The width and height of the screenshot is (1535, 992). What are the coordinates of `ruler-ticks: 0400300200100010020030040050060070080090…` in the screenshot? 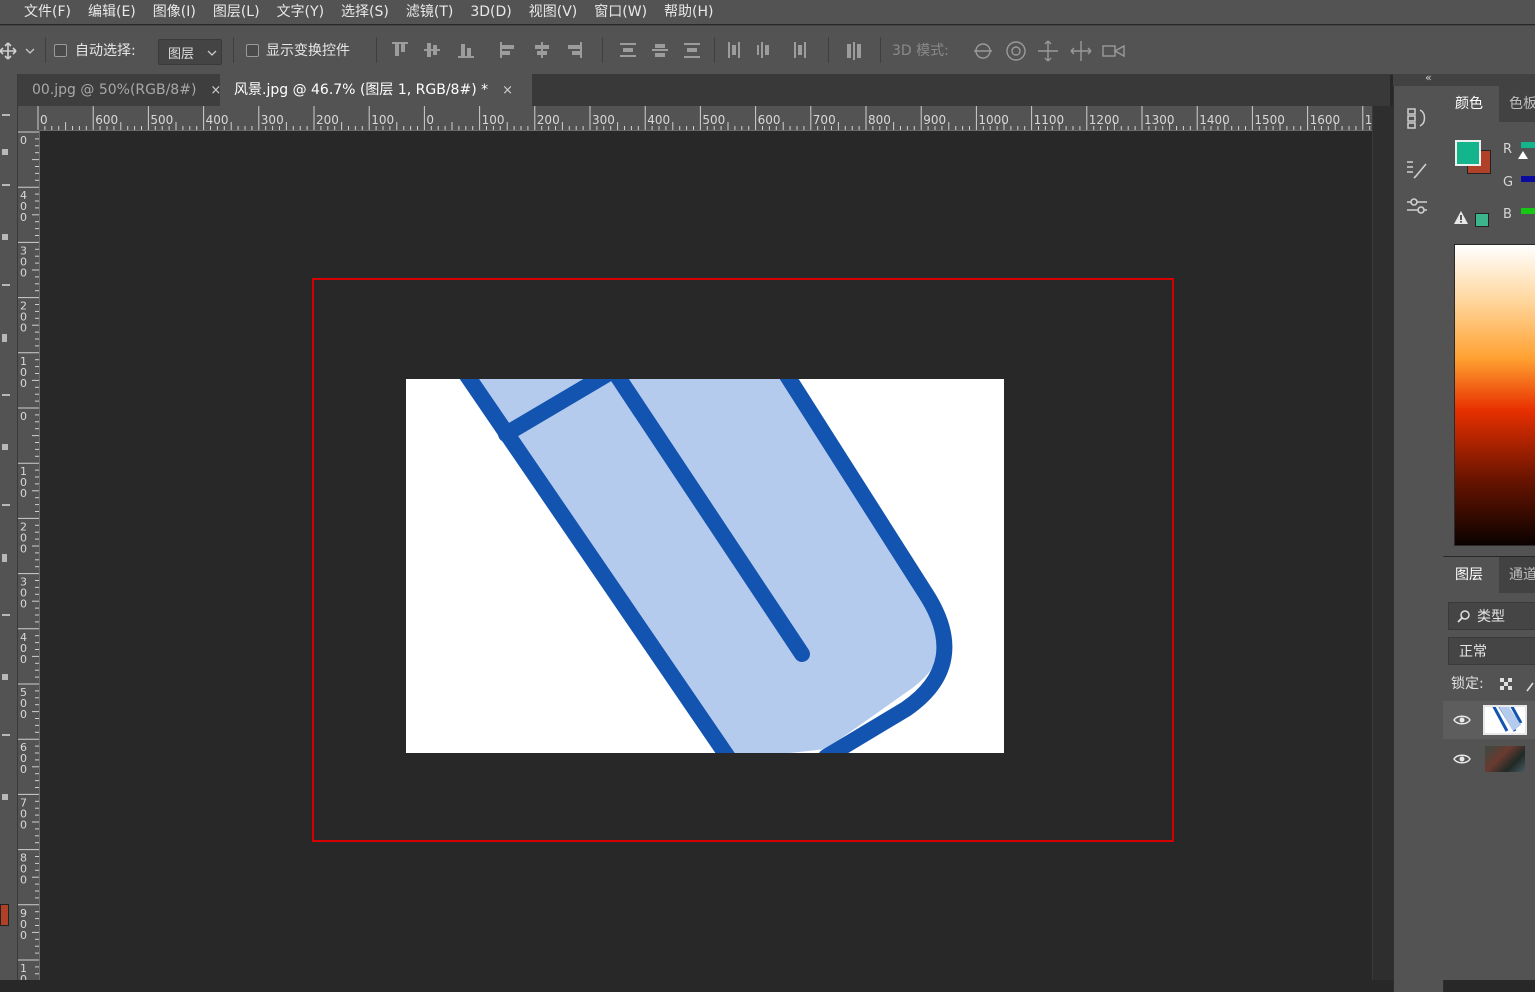 It's located at (28, 555).